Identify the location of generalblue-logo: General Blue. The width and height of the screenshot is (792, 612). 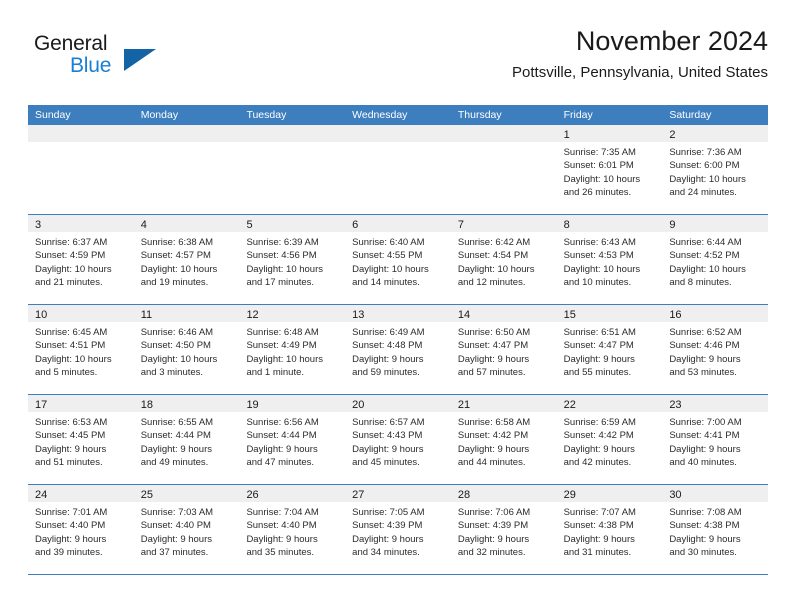
(124, 60).